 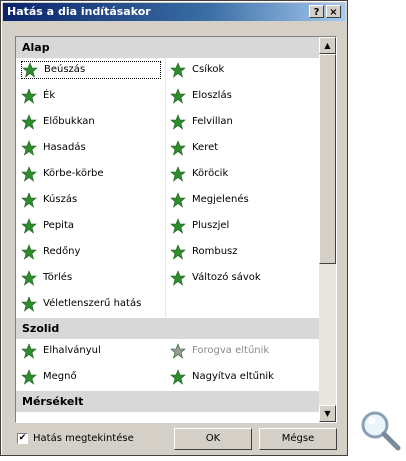 I want to click on group-header-alap: Alap, so click(x=167, y=47).